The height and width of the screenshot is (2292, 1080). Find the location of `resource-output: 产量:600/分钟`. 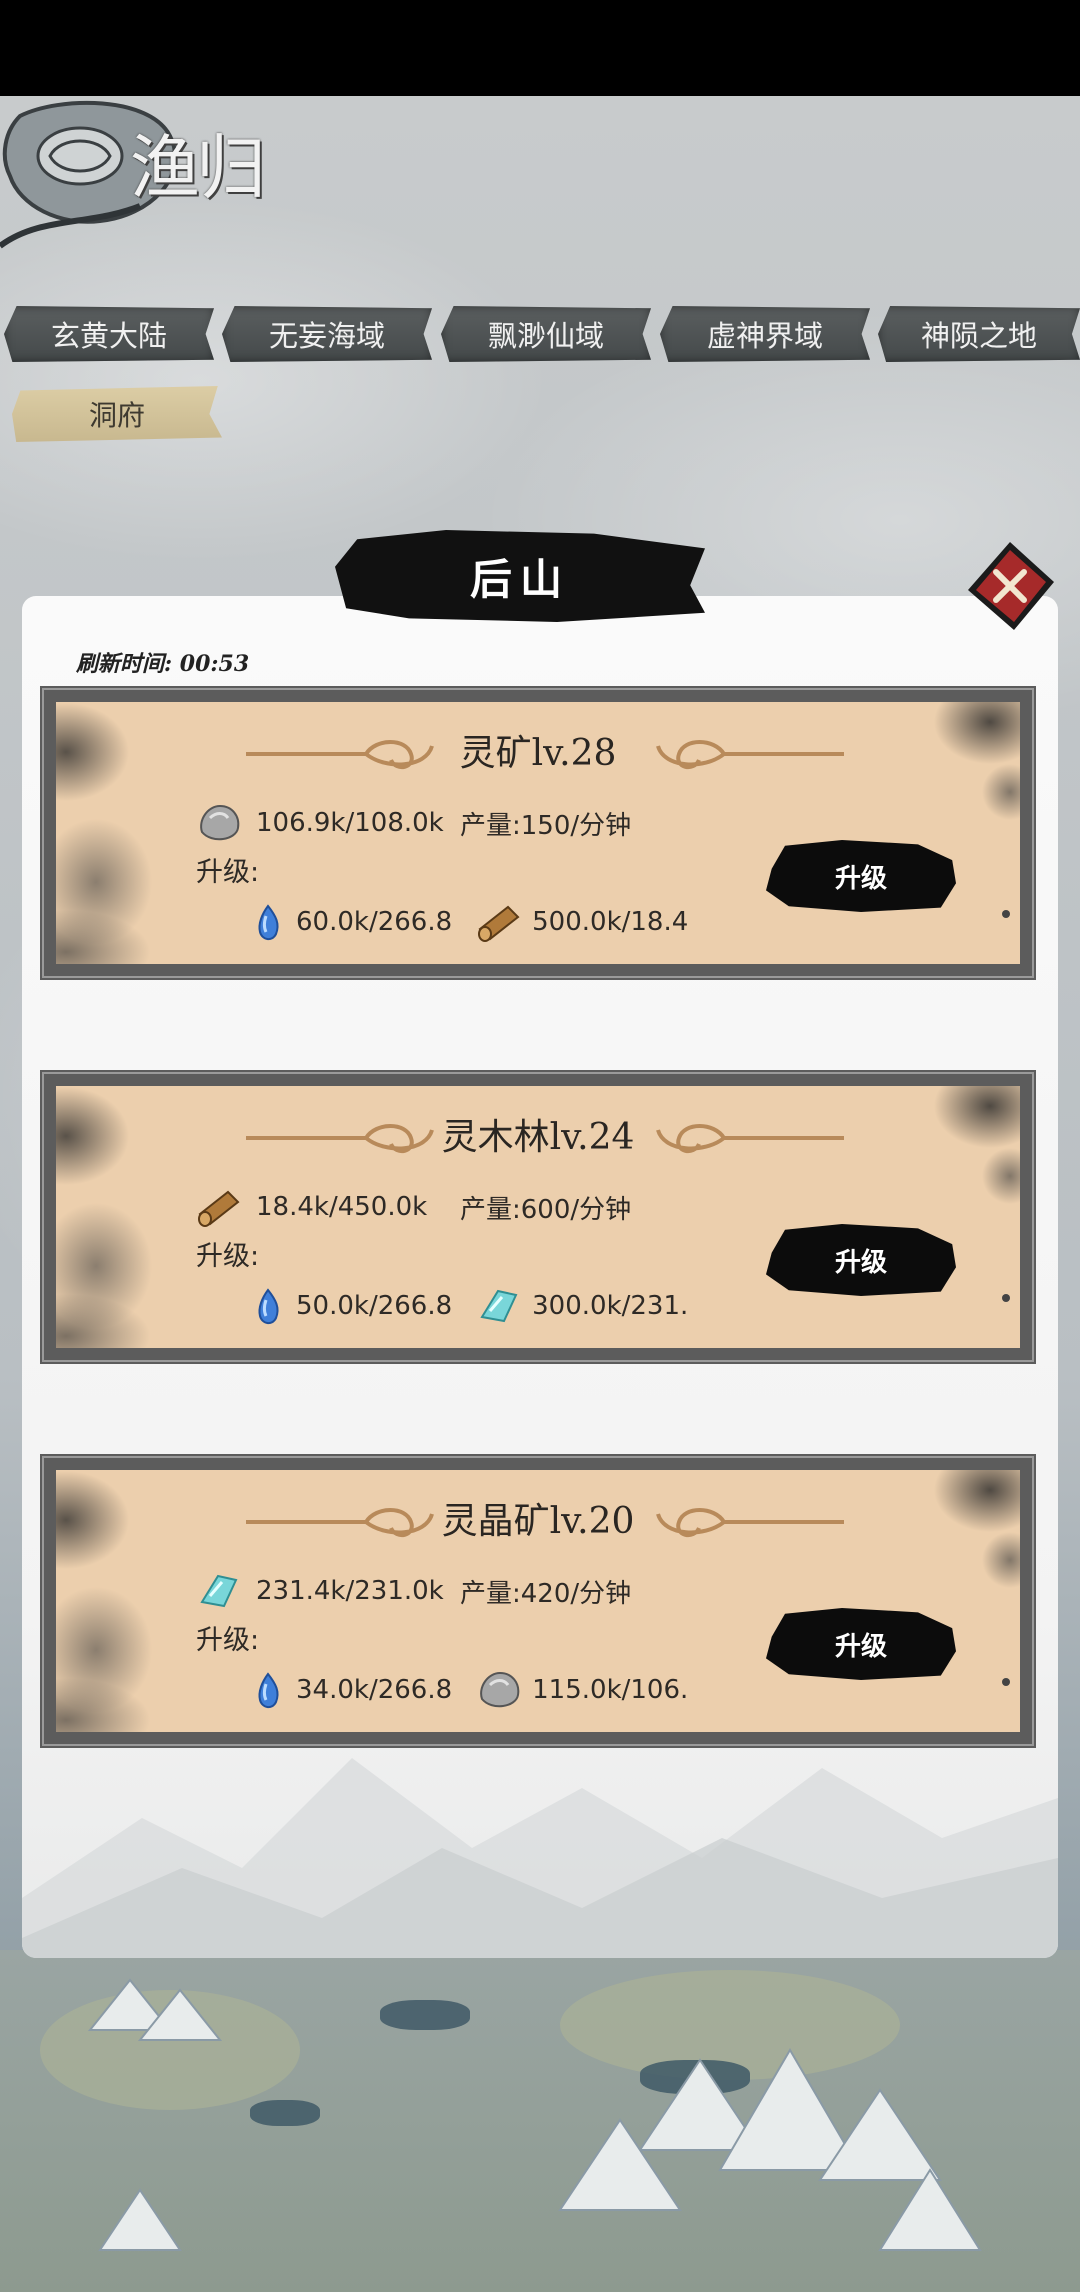

resource-output: 产量:600/分钟 is located at coordinates (546, 1209).